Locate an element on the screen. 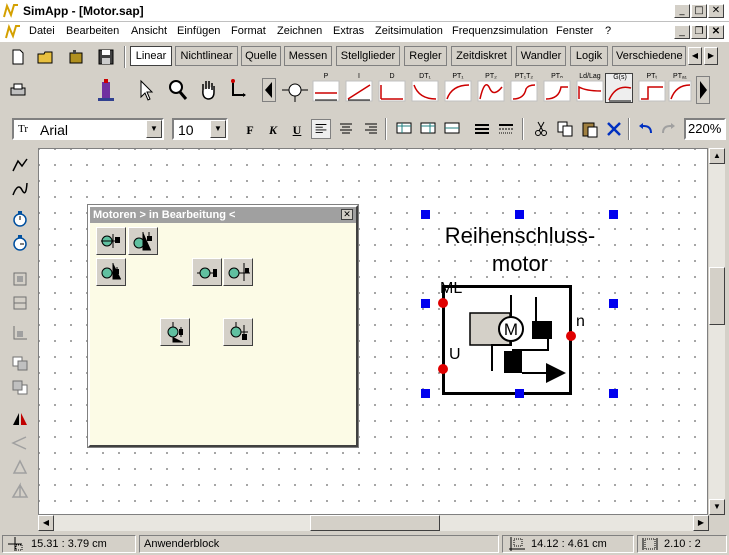 The height and width of the screenshot is (555, 729). horizontal-scrollbar: ◀ ▶ is located at coordinates (373, 523).